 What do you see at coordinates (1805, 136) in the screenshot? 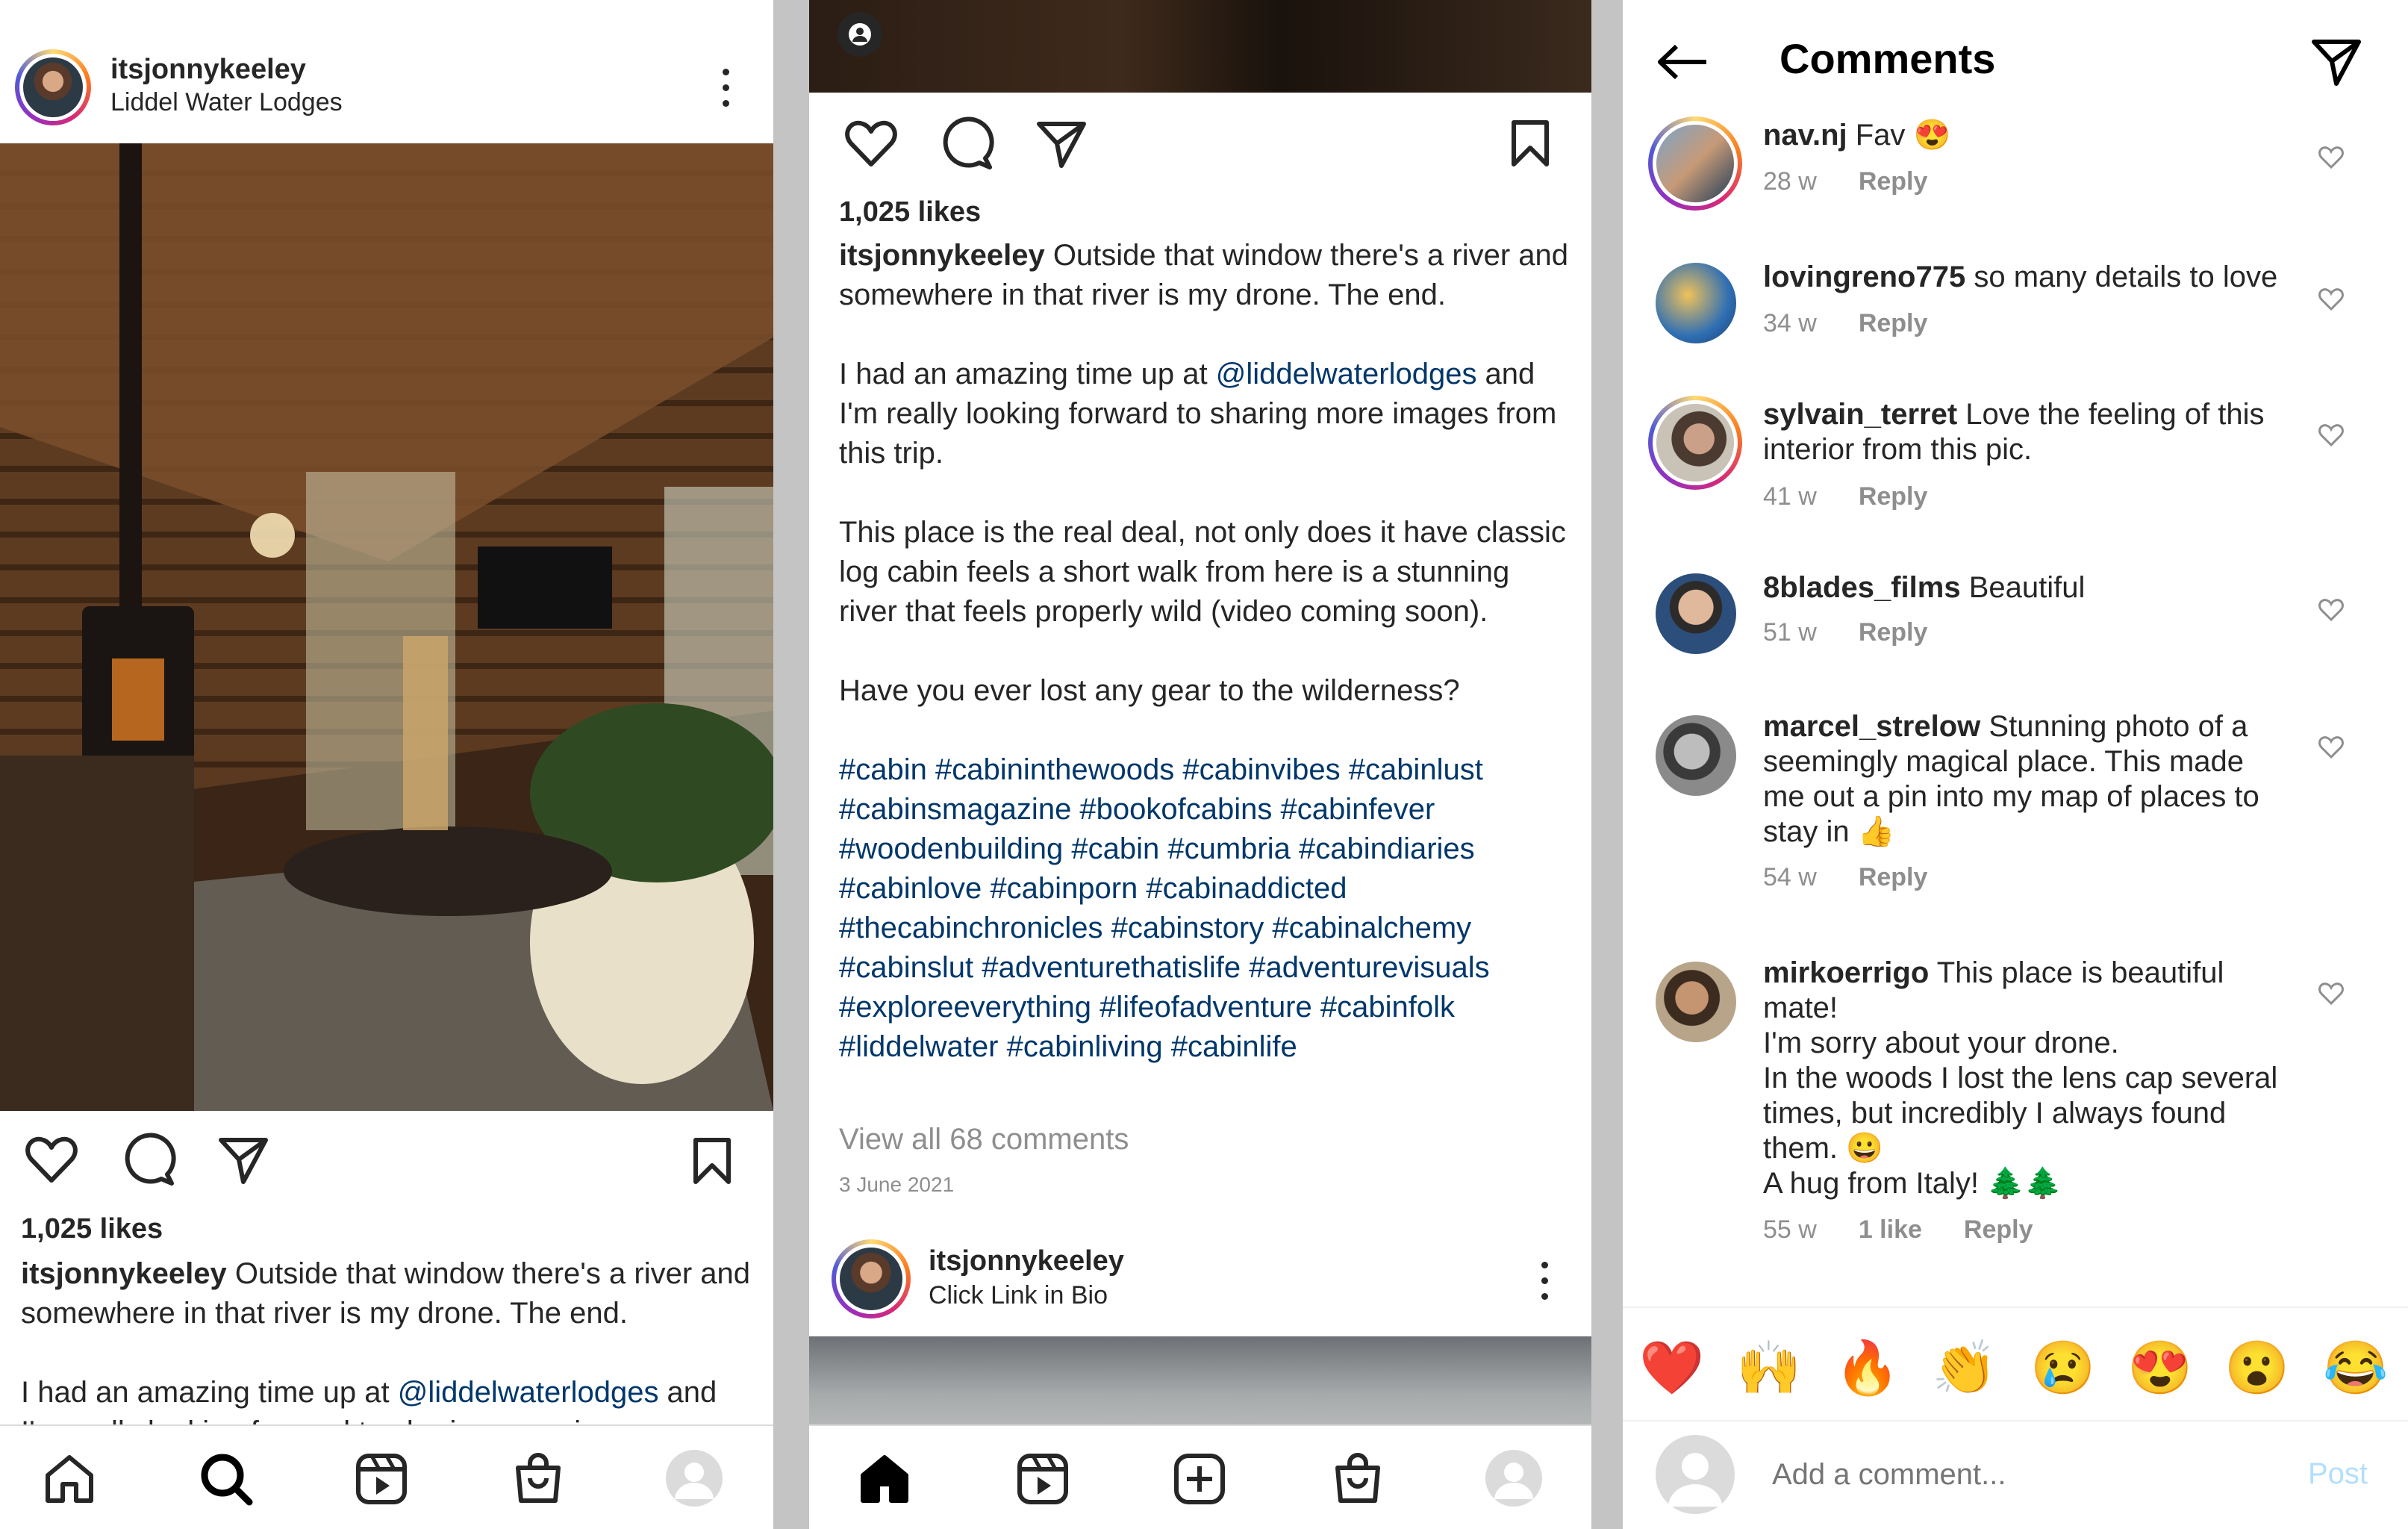
I see `comment-username: nav.nj` at bounding box center [1805, 136].